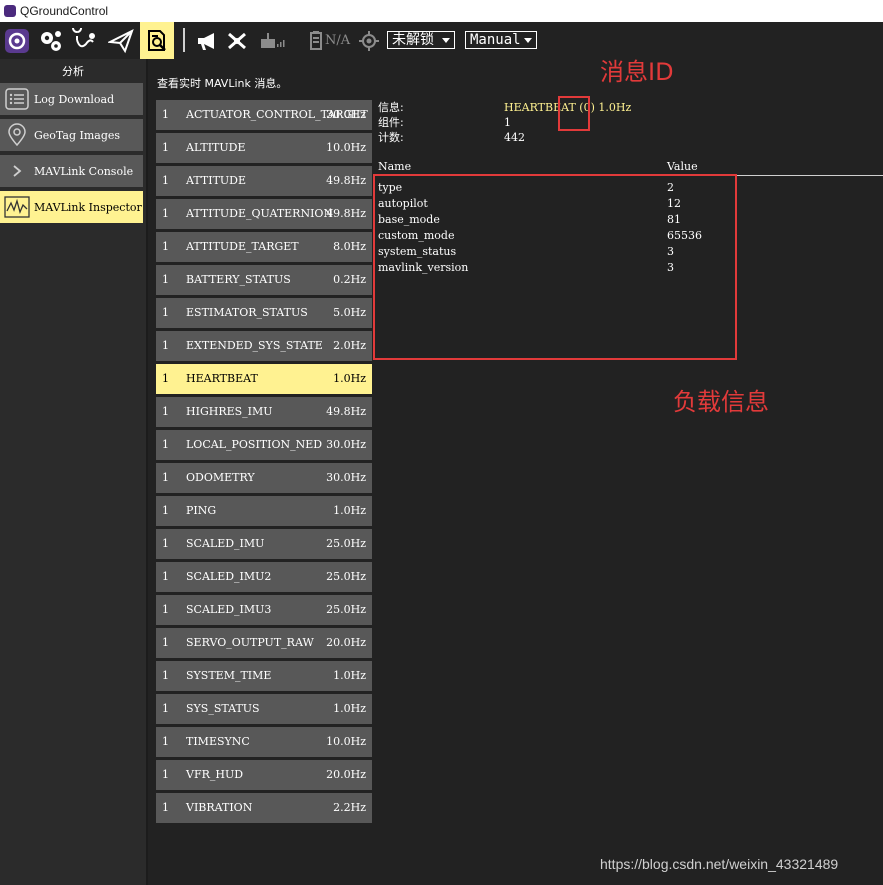 This screenshot has height=885, width=883. I want to click on message-row: 1 ESTIMATOR_STATUS 5.0Hz, so click(264, 313).